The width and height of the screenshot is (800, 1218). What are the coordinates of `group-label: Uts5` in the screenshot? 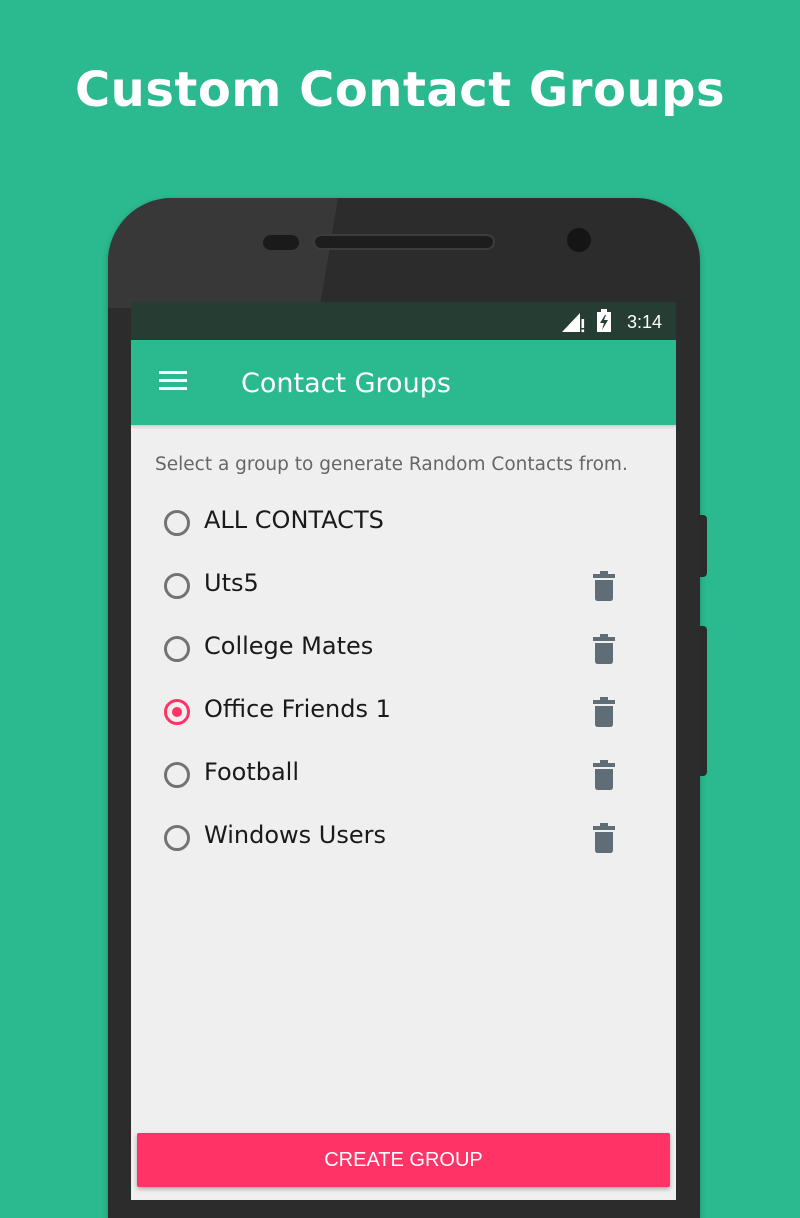 It's located at (231, 583).